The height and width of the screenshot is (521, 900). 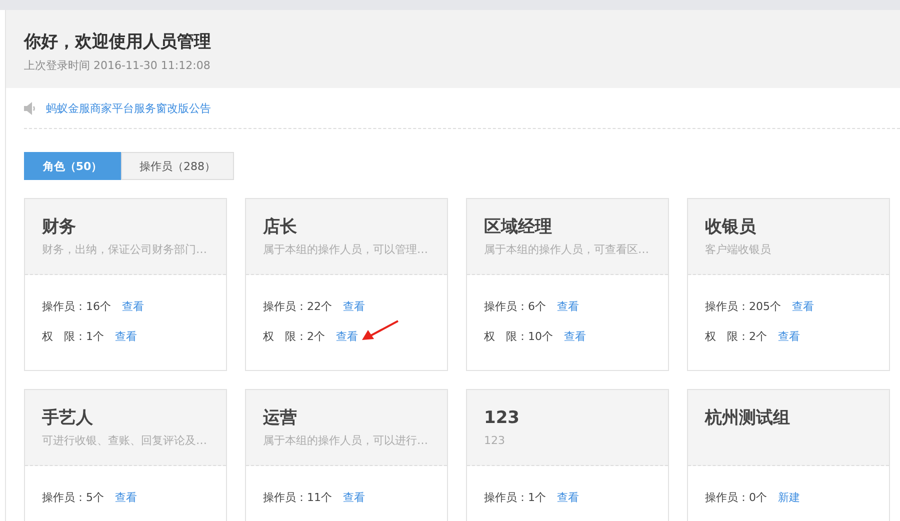 I want to click on role-name: 区域经理, so click(x=518, y=227).